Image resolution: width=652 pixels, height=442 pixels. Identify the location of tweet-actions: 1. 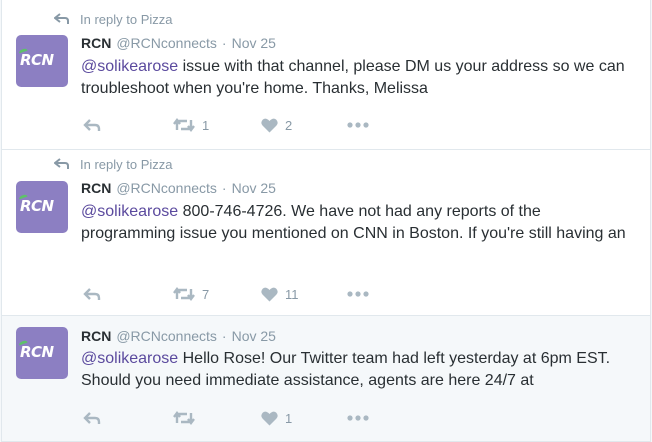
(281, 418).